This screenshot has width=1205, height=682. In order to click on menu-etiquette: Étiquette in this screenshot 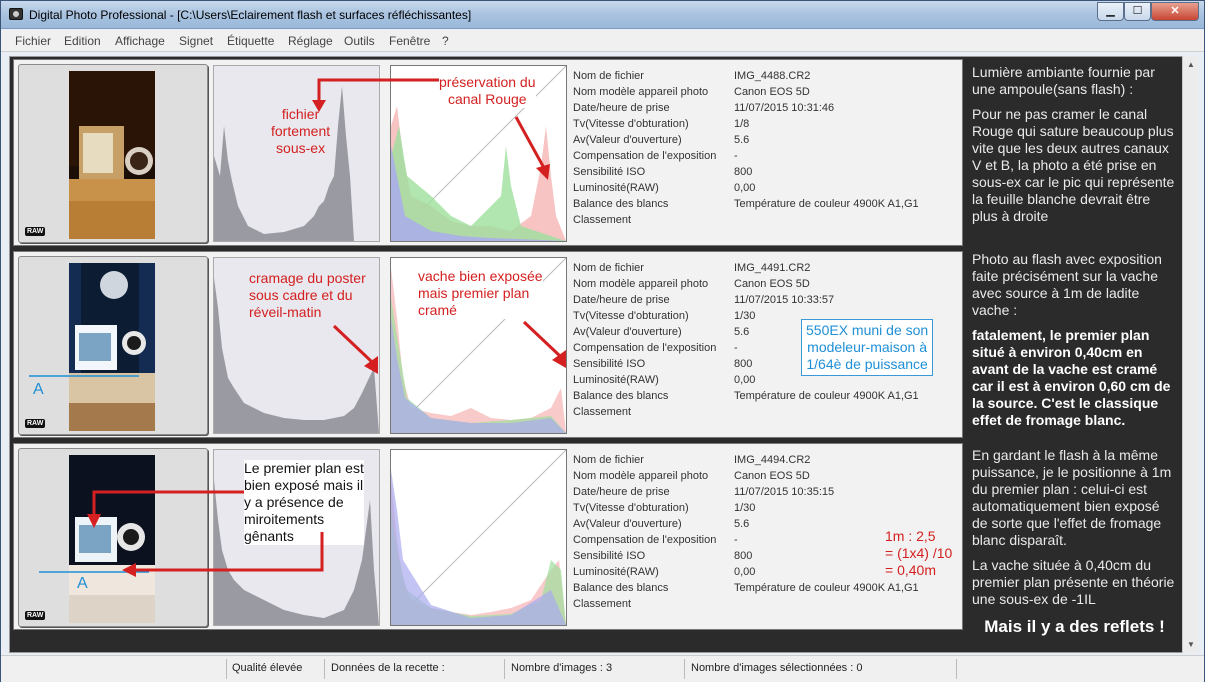, I will do `click(250, 41)`.